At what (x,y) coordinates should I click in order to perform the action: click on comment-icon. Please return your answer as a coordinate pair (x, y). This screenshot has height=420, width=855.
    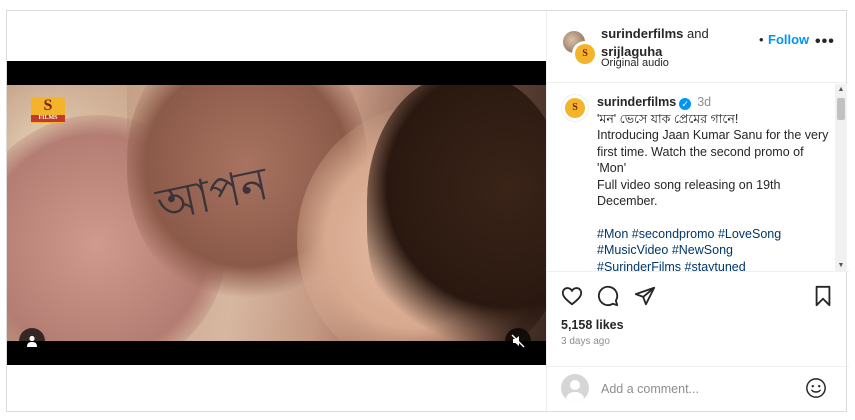
    Looking at the image, I should click on (608, 296).